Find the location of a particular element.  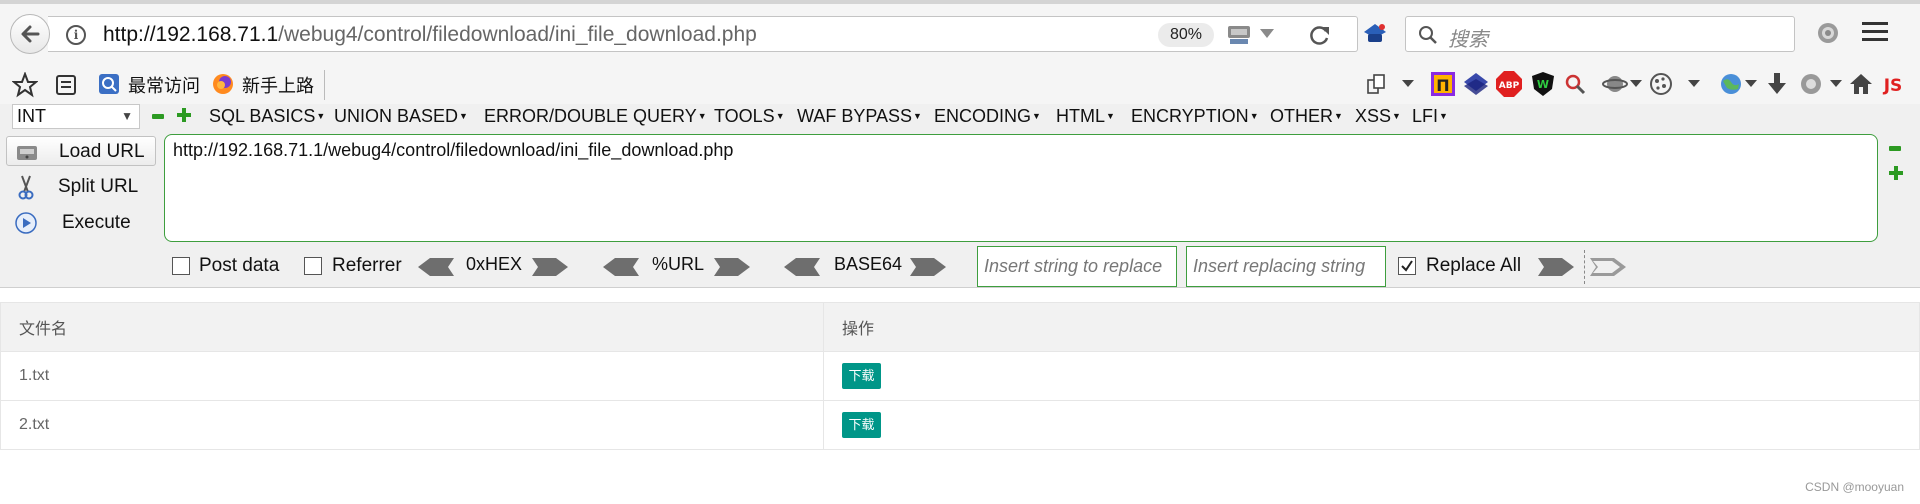

execute-button: Execute is located at coordinates (81, 223).